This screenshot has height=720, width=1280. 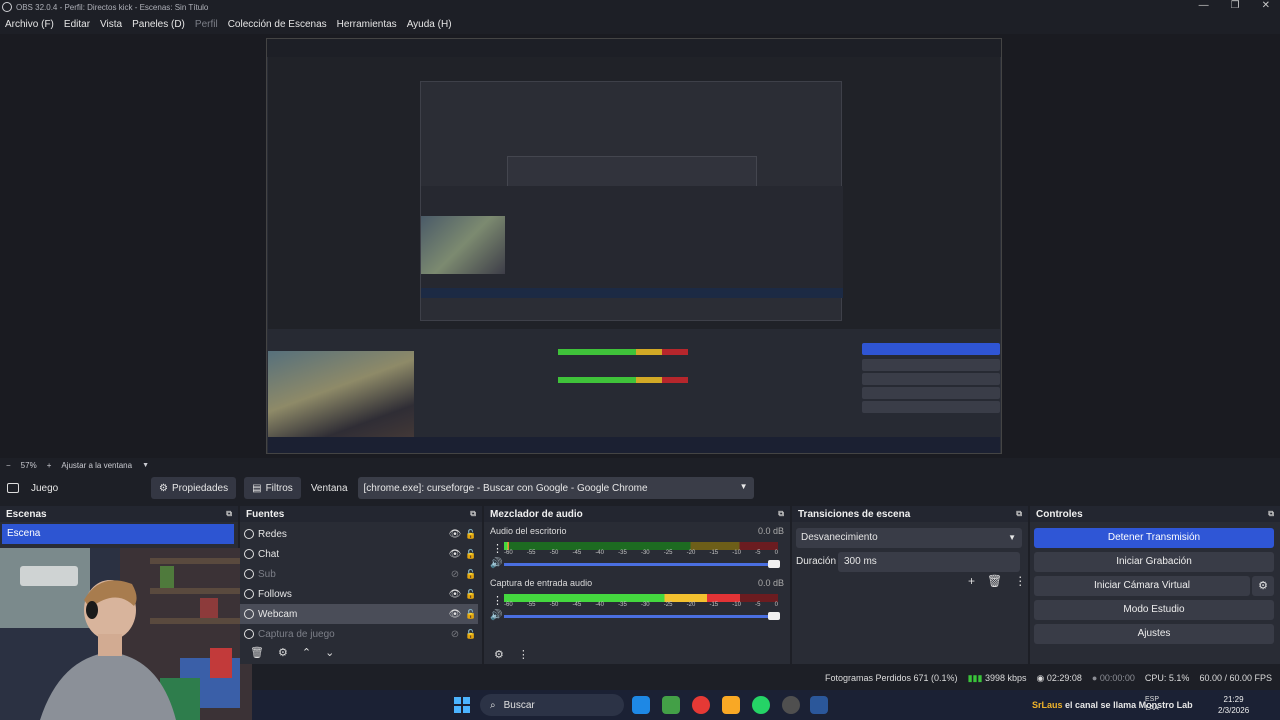 What do you see at coordinates (359, 554) in the screenshot?
I see `source-item-chat: Chat 👁 🔓` at bounding box center [359, 554].